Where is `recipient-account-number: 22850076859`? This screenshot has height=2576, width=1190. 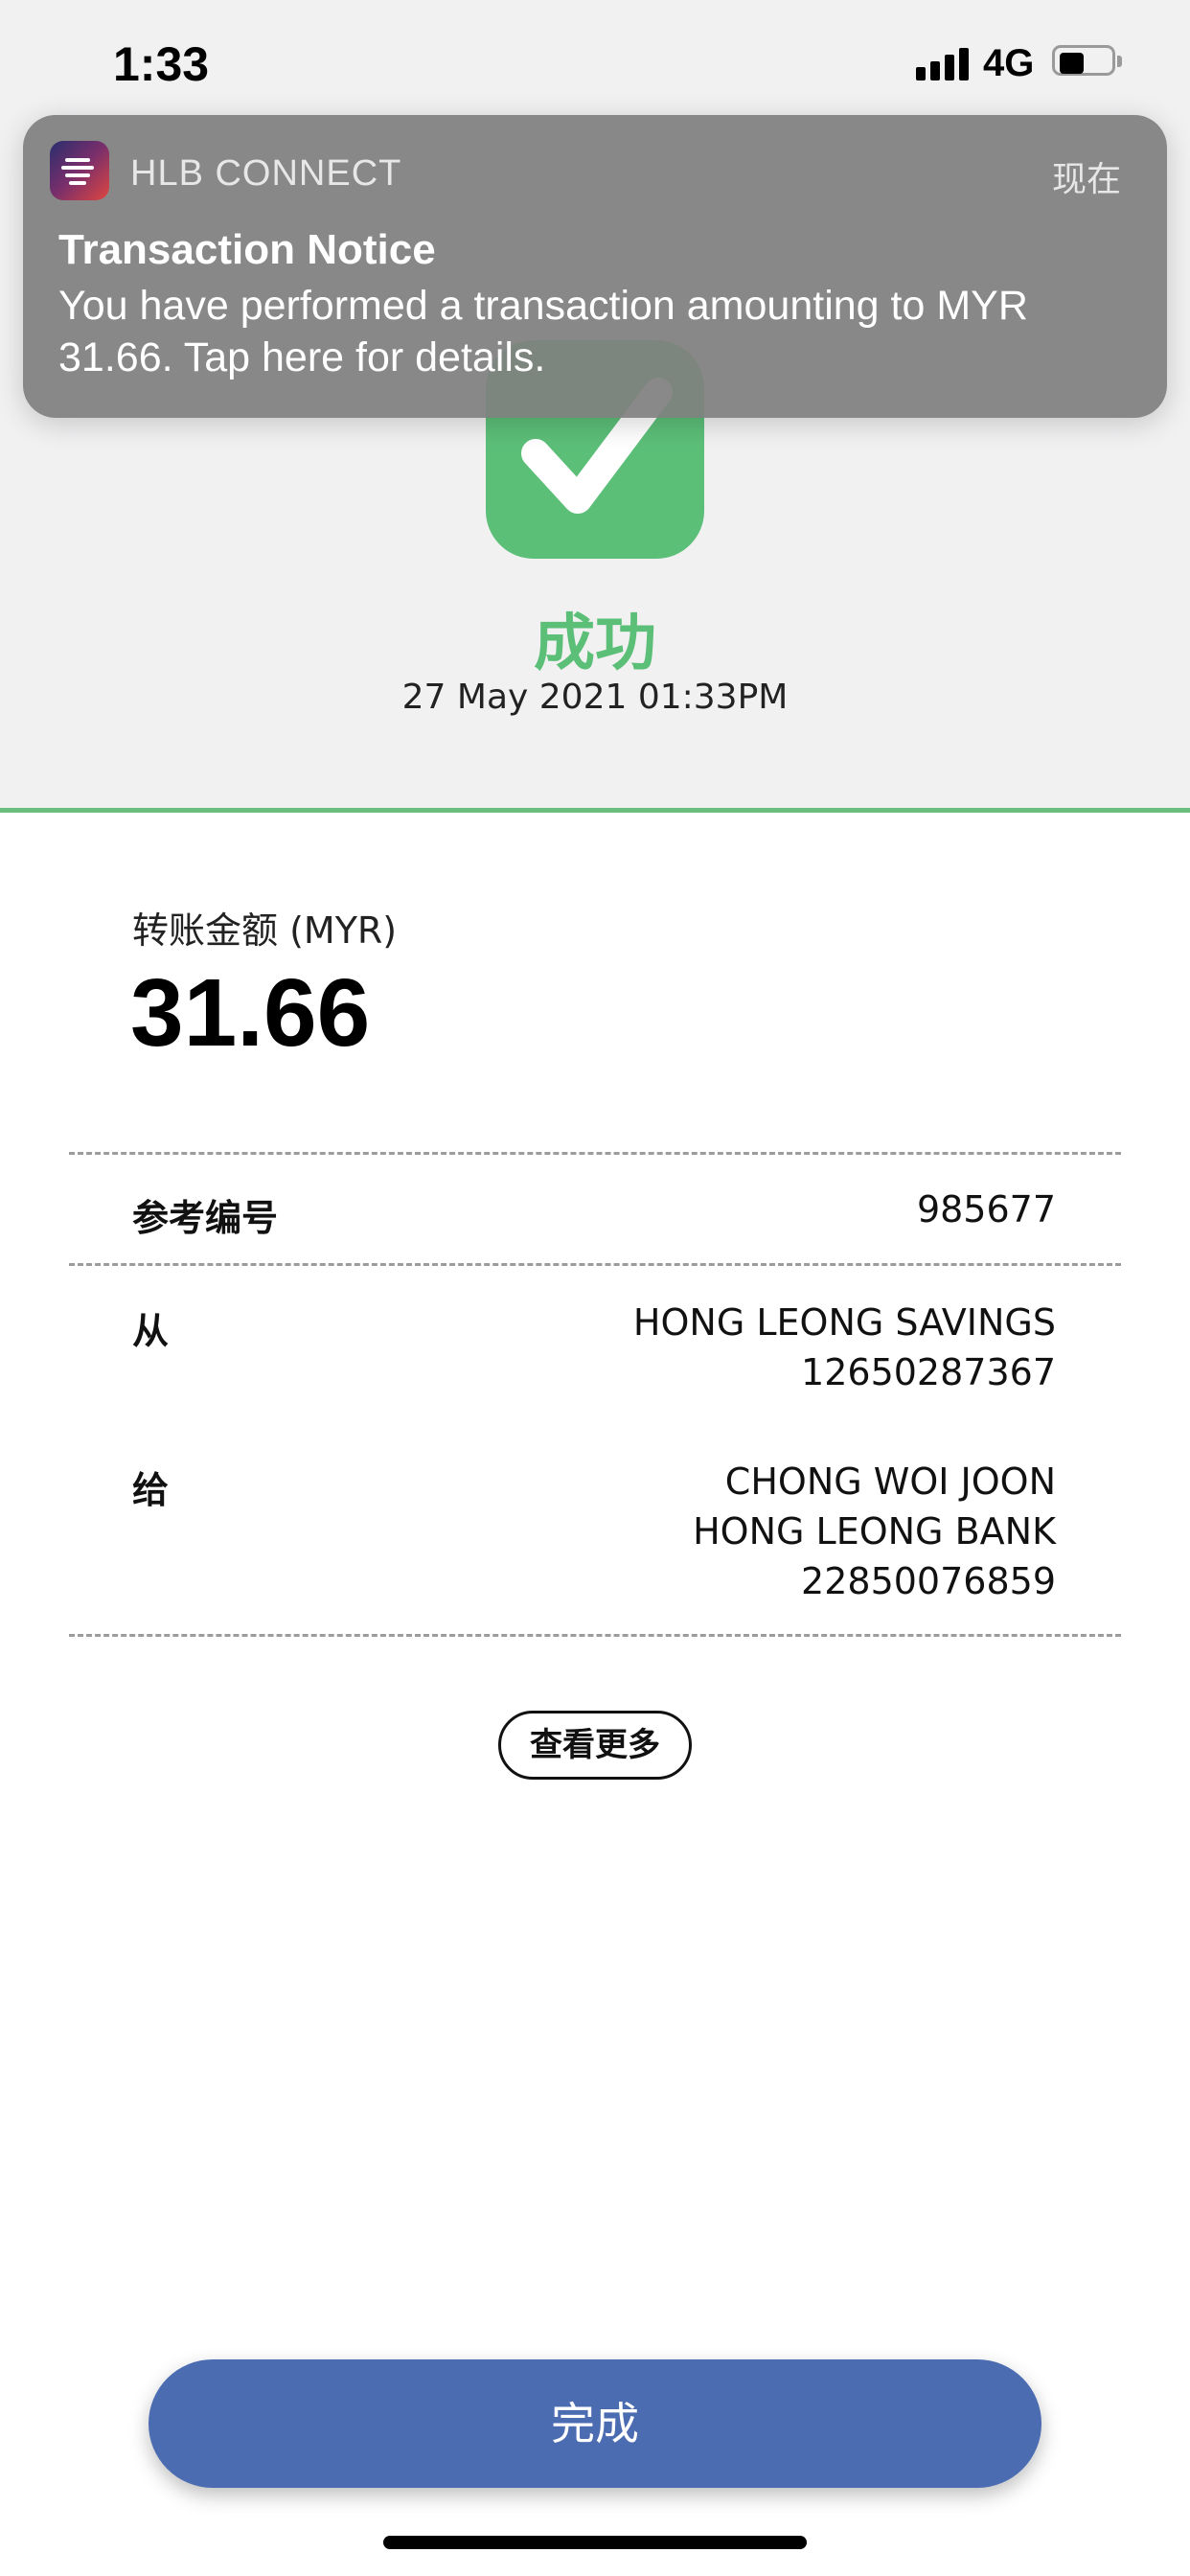
recipient-account-number: 22850076859 is located at coordinates (929, 1581).